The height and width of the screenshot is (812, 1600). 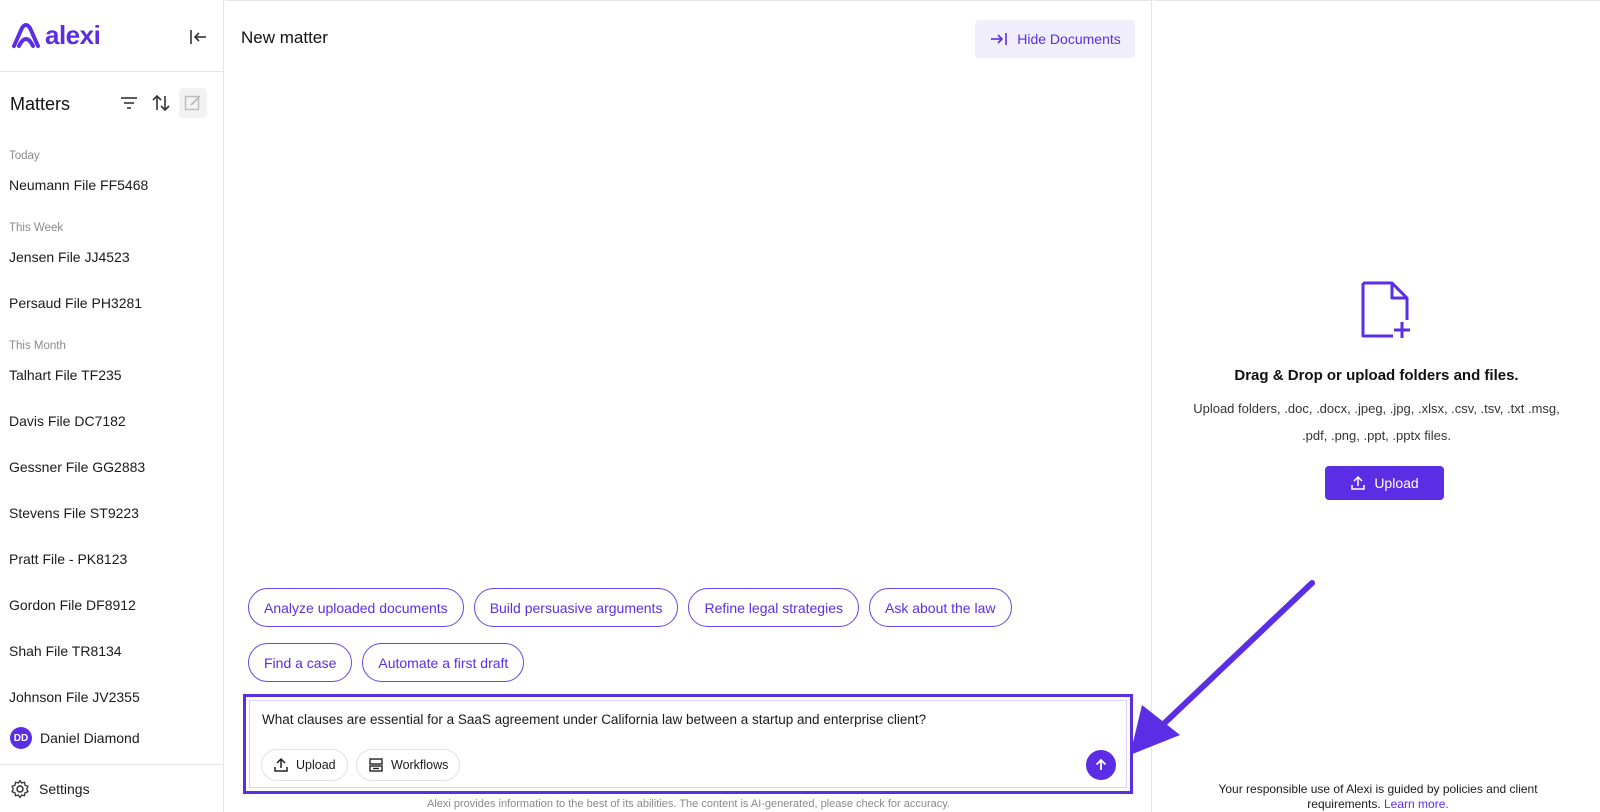 I want to click on alexi-logo-icon, so click(x=26, y=35).